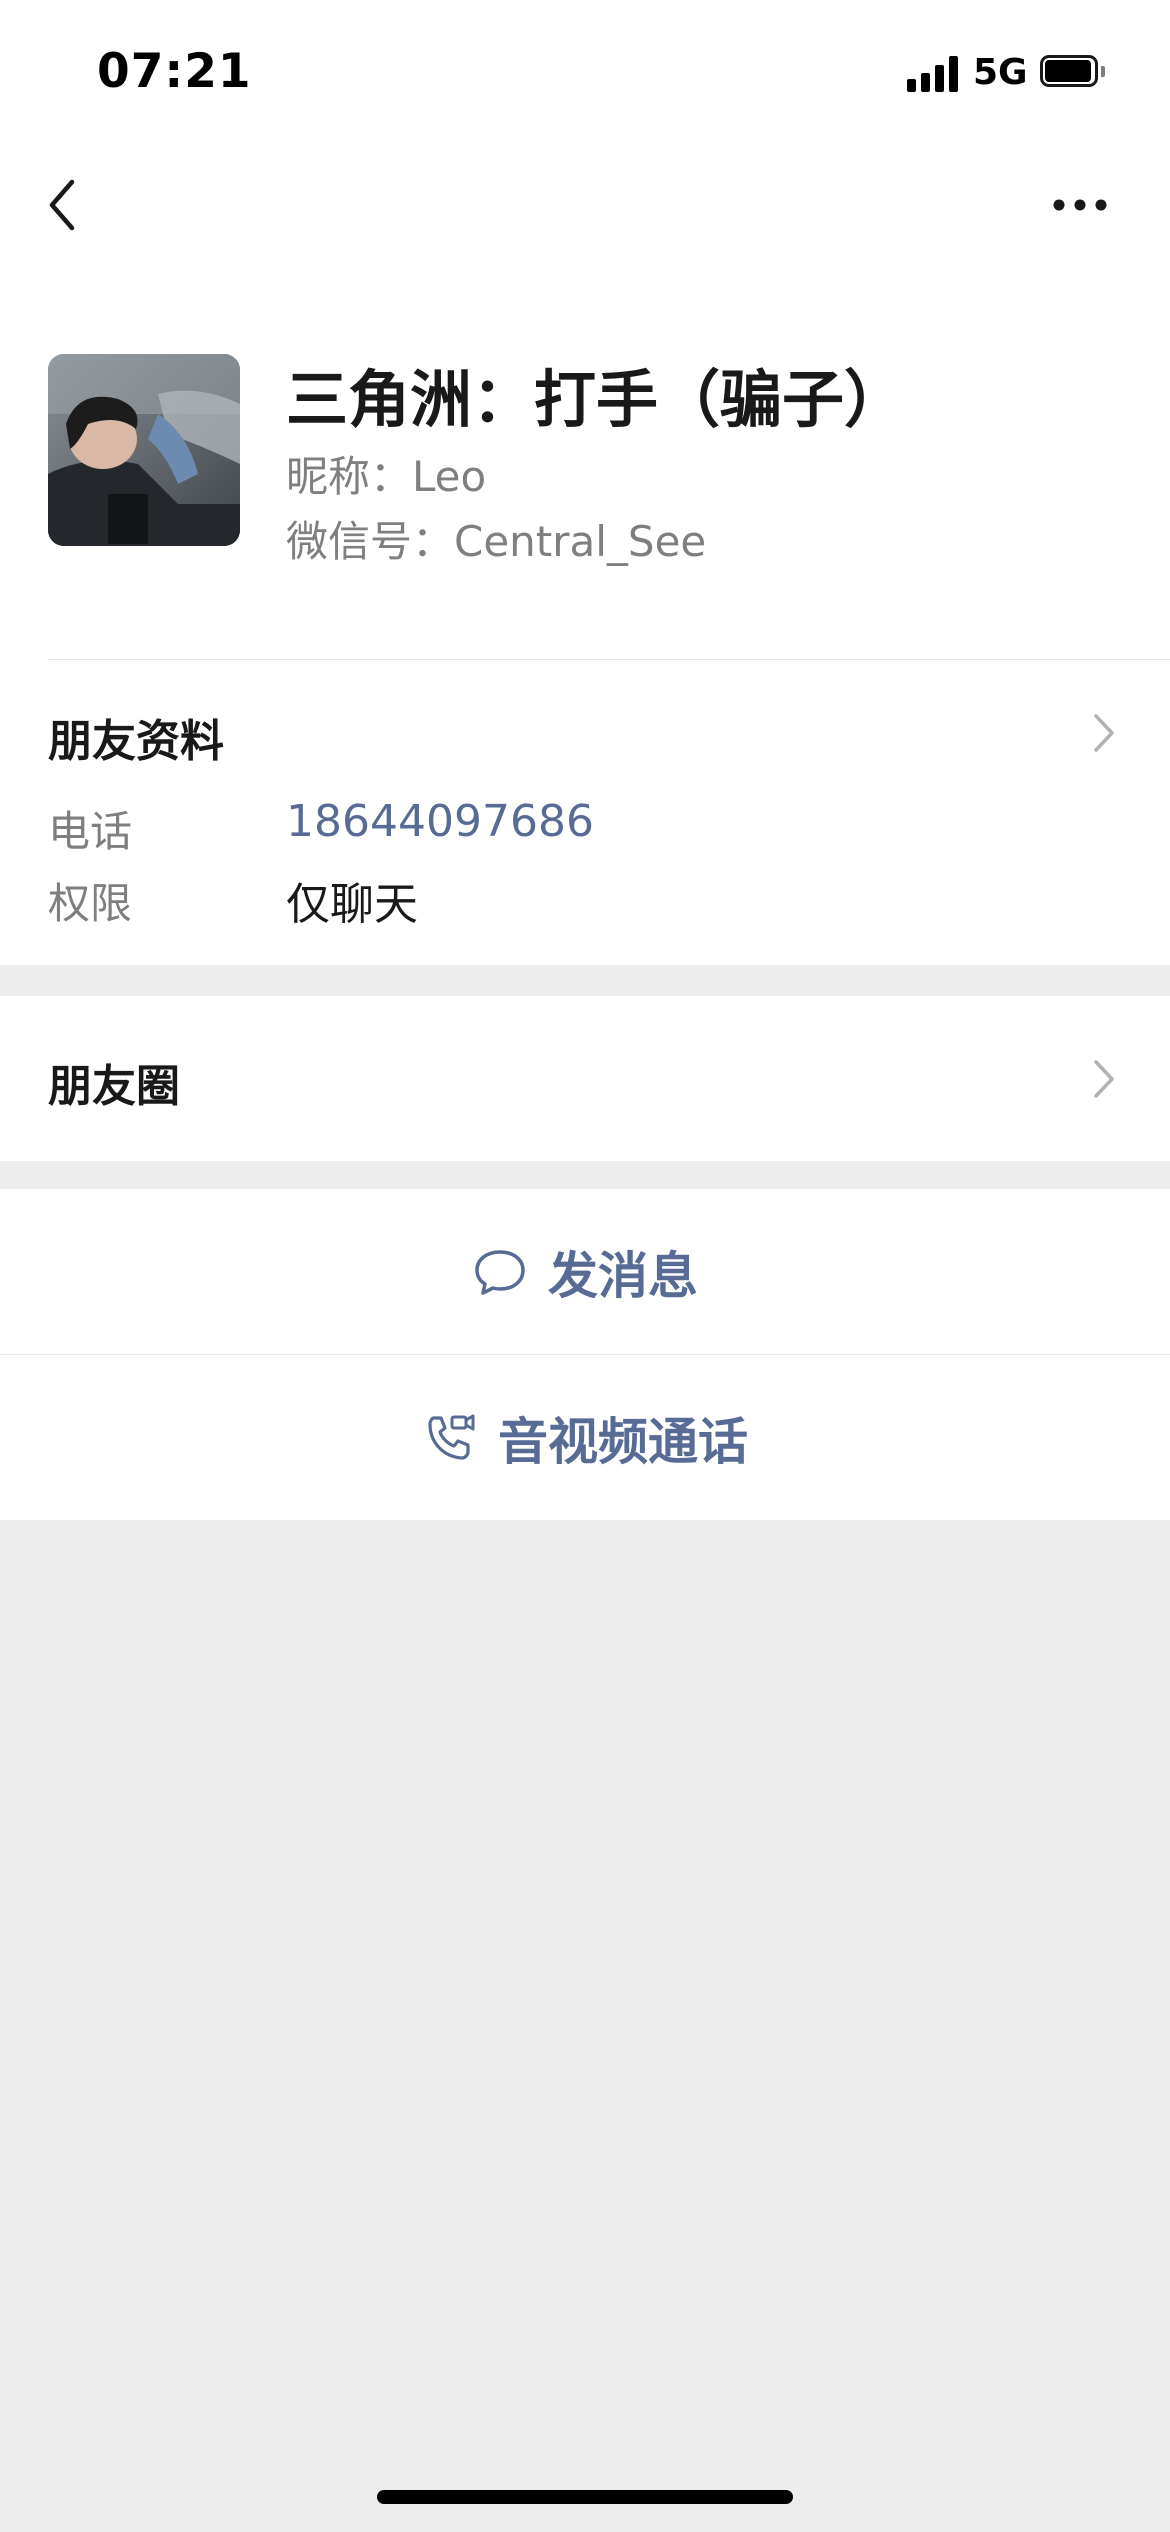 This screenshot has height=2532, width=1170. I want to click on friend-info-title: 朋友资料, so click(136, 737).